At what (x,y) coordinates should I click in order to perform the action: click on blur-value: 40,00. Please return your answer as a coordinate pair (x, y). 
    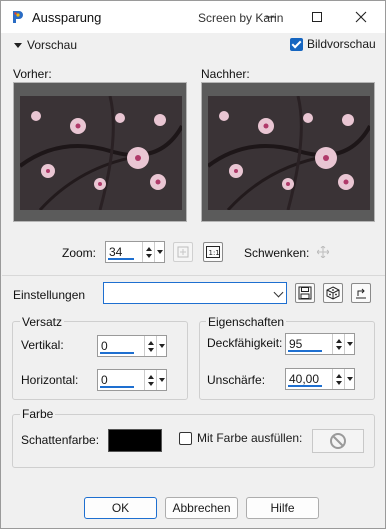
    Looking at the image, I should click on (304, 379).